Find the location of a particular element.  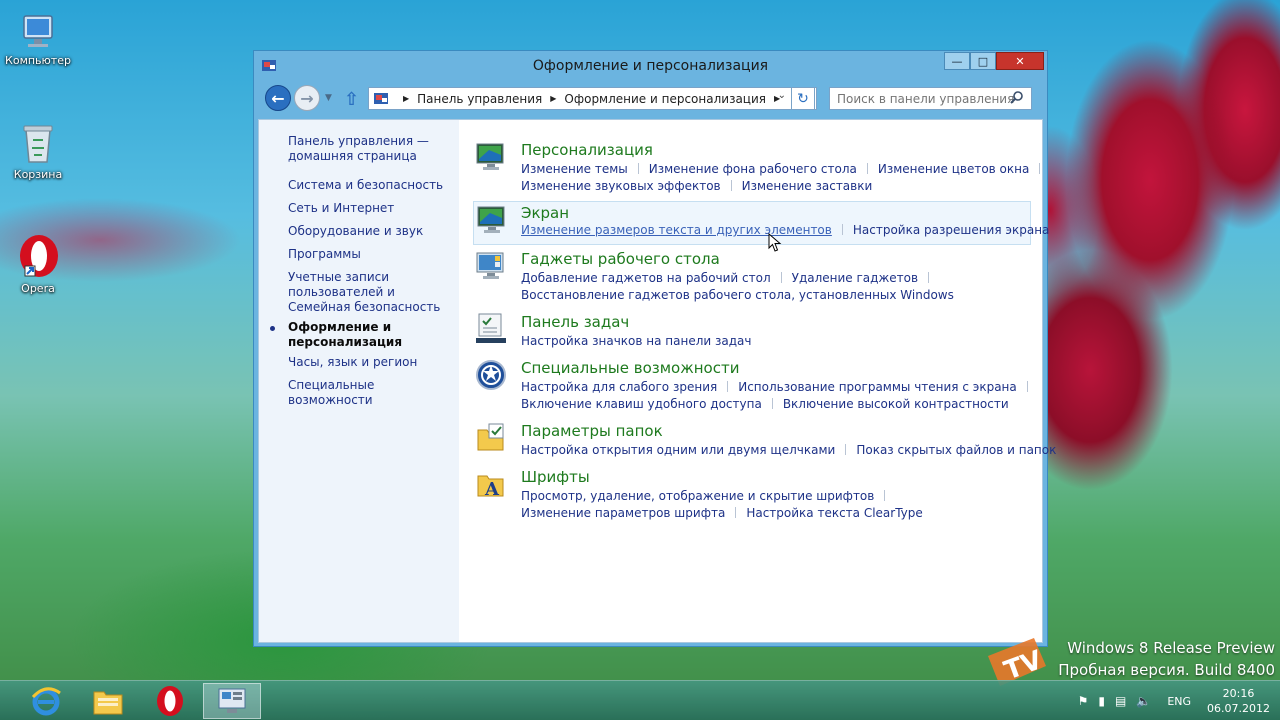

close-icon: ✕ is located at coordinates (1020, 61).